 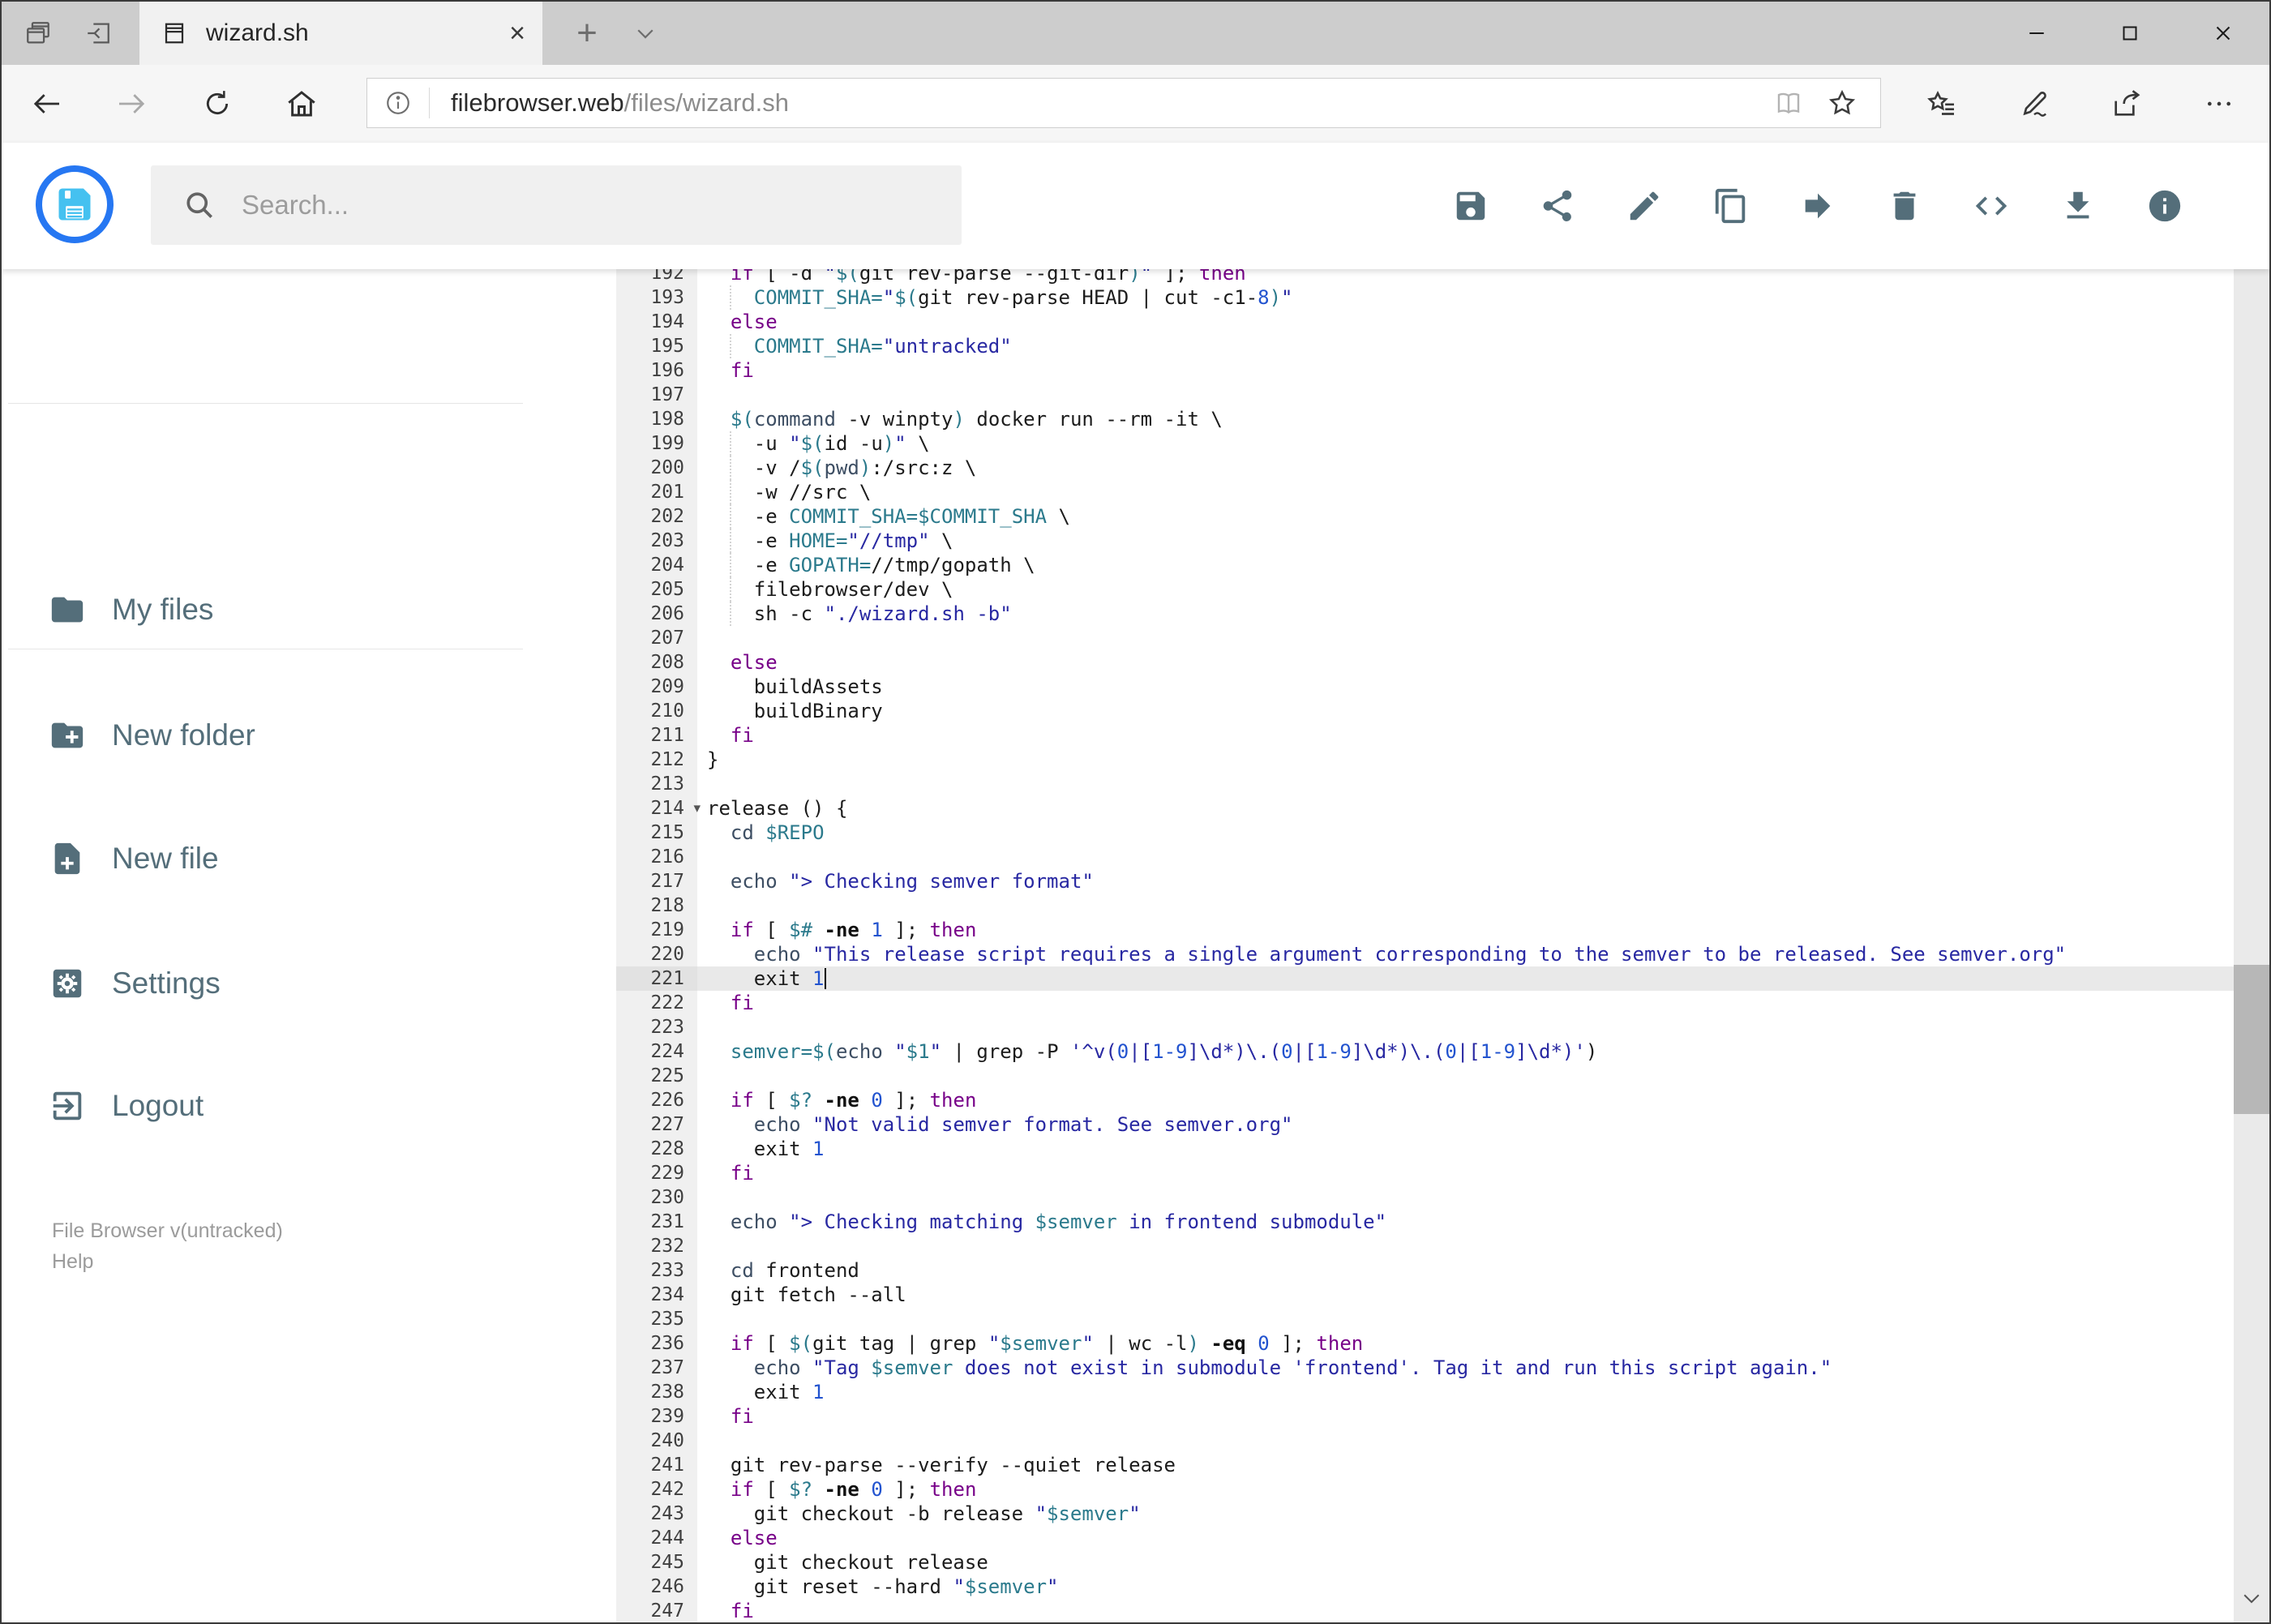 I want to click on code-line: 200 -v /$(pwd):/src:z \, so click(x=1425, y=468).